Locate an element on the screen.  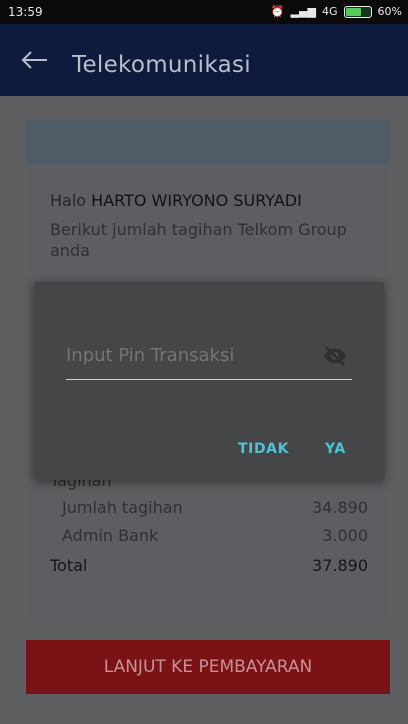
alarm-icon: ⏰ is located at coordinates (277, 11).